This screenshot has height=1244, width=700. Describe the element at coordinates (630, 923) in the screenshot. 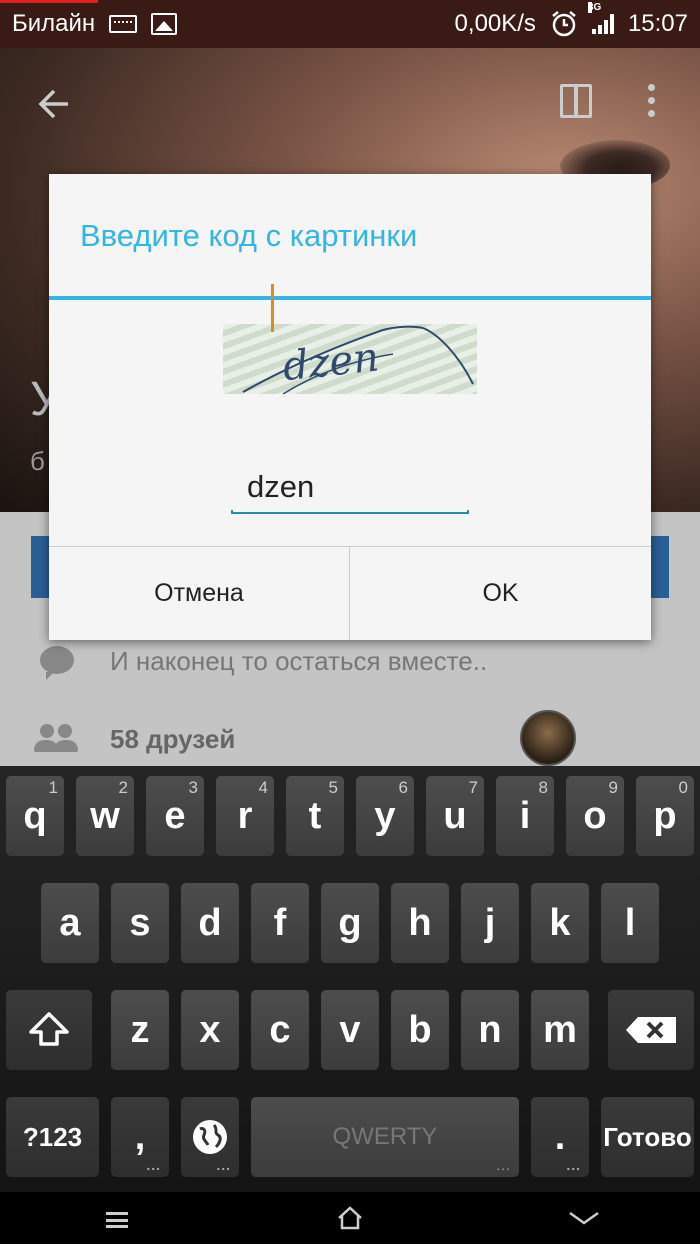

I see `key-l: l` at that location.